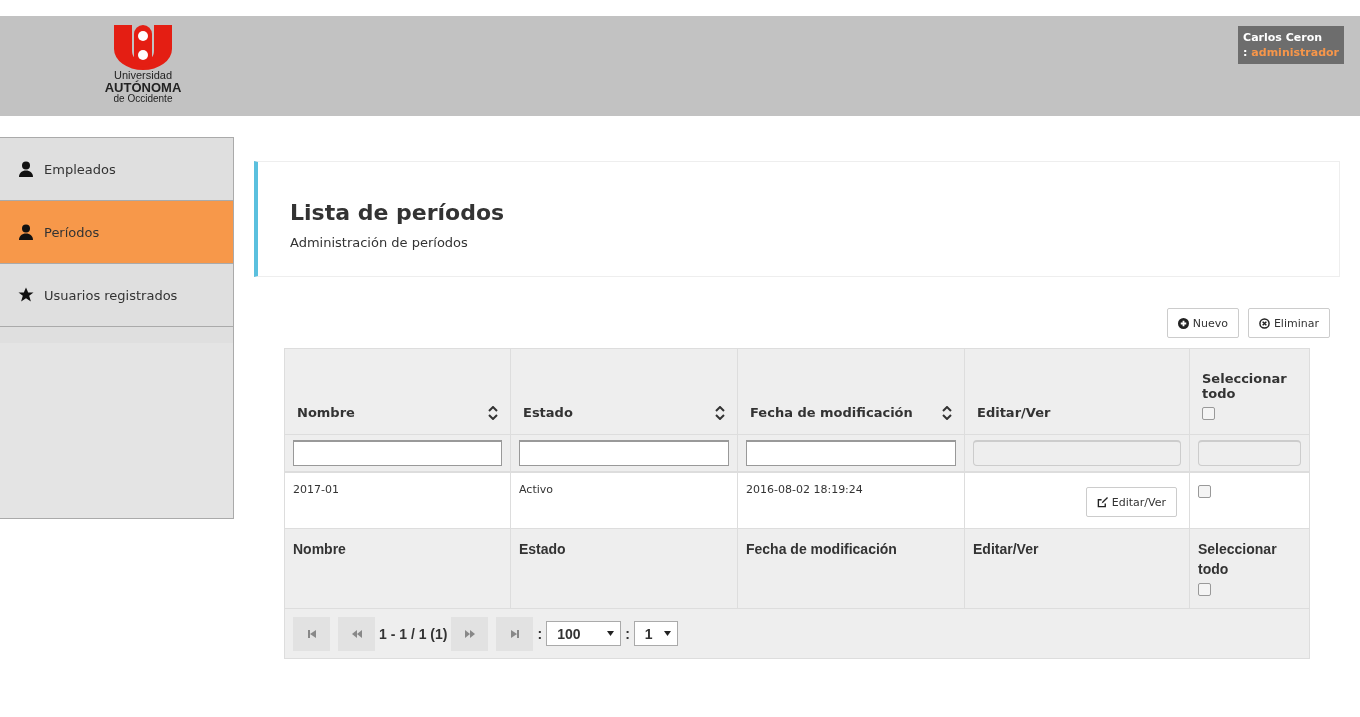  What do you see at coordinates (548, 412) in the screenshot?
I see `column-header: Estado` at bounding box center [548, 412].